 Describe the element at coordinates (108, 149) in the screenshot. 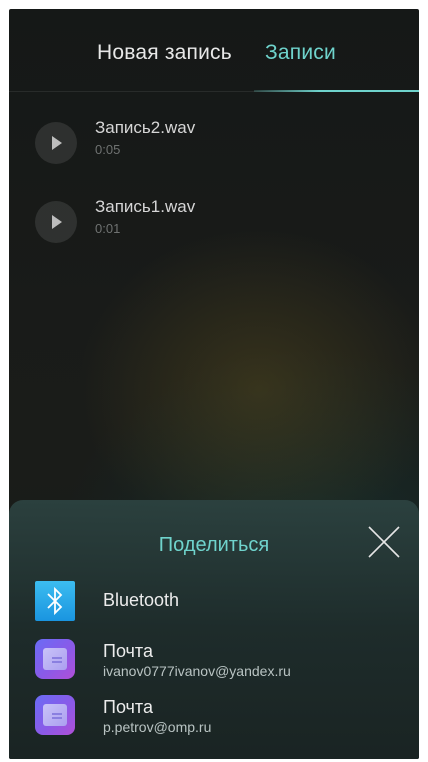

I see `record-duration: 0:05` at that location.